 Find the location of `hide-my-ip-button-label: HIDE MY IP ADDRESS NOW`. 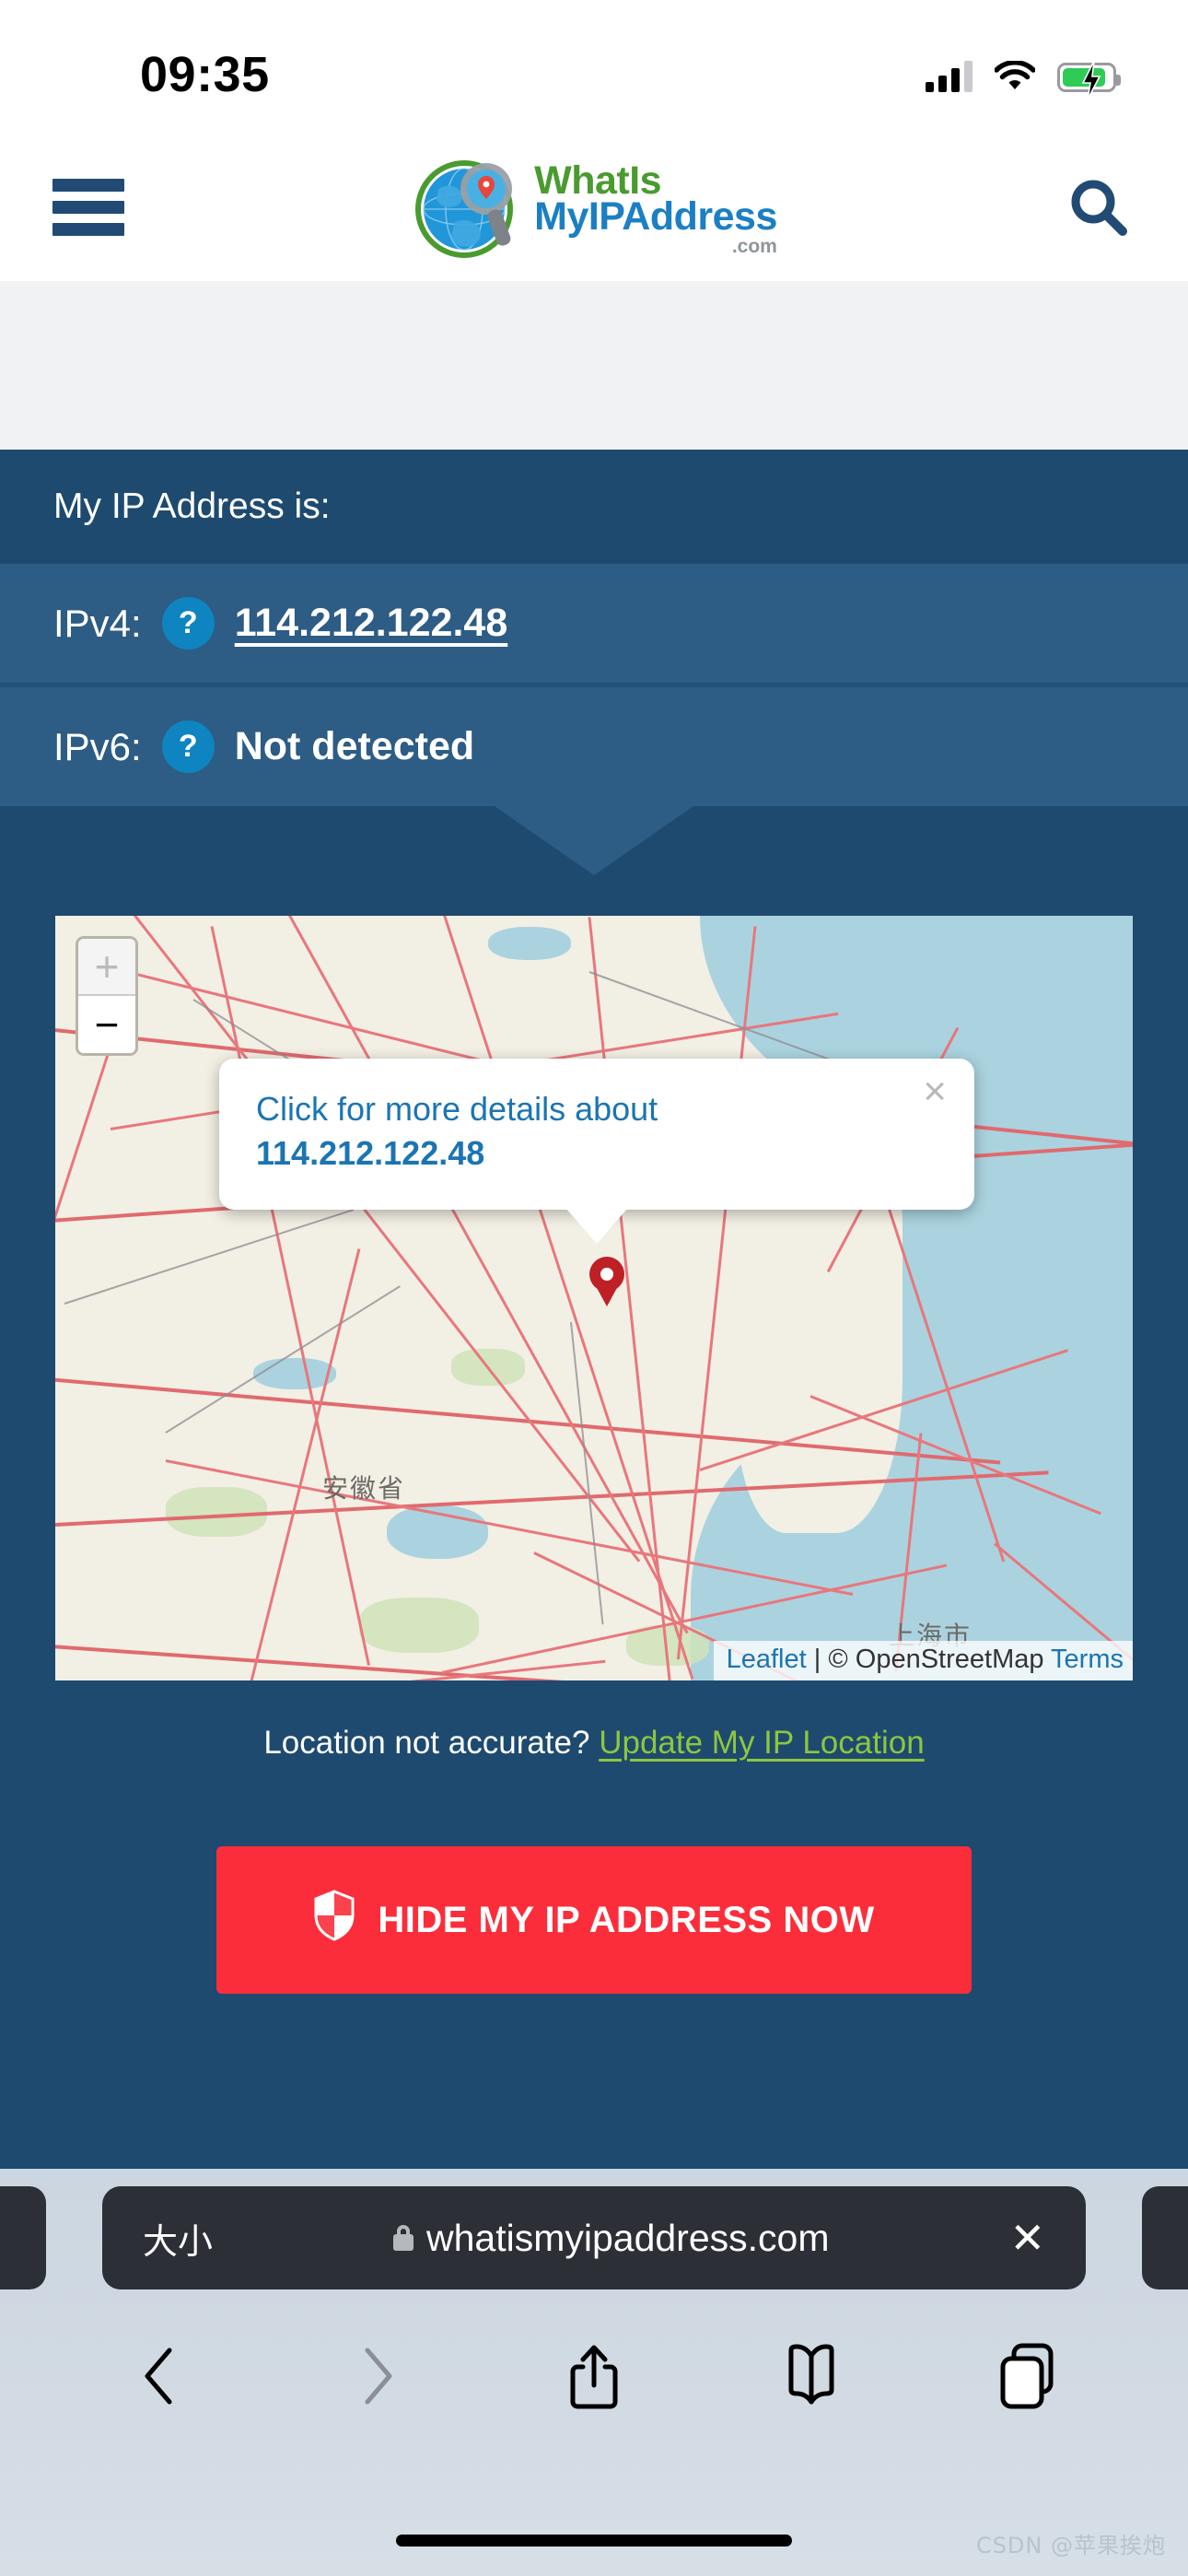

hide-my-ip-button-label: HIDE MY IP ADDRESS NOW is located at coordinates (626, 1920).